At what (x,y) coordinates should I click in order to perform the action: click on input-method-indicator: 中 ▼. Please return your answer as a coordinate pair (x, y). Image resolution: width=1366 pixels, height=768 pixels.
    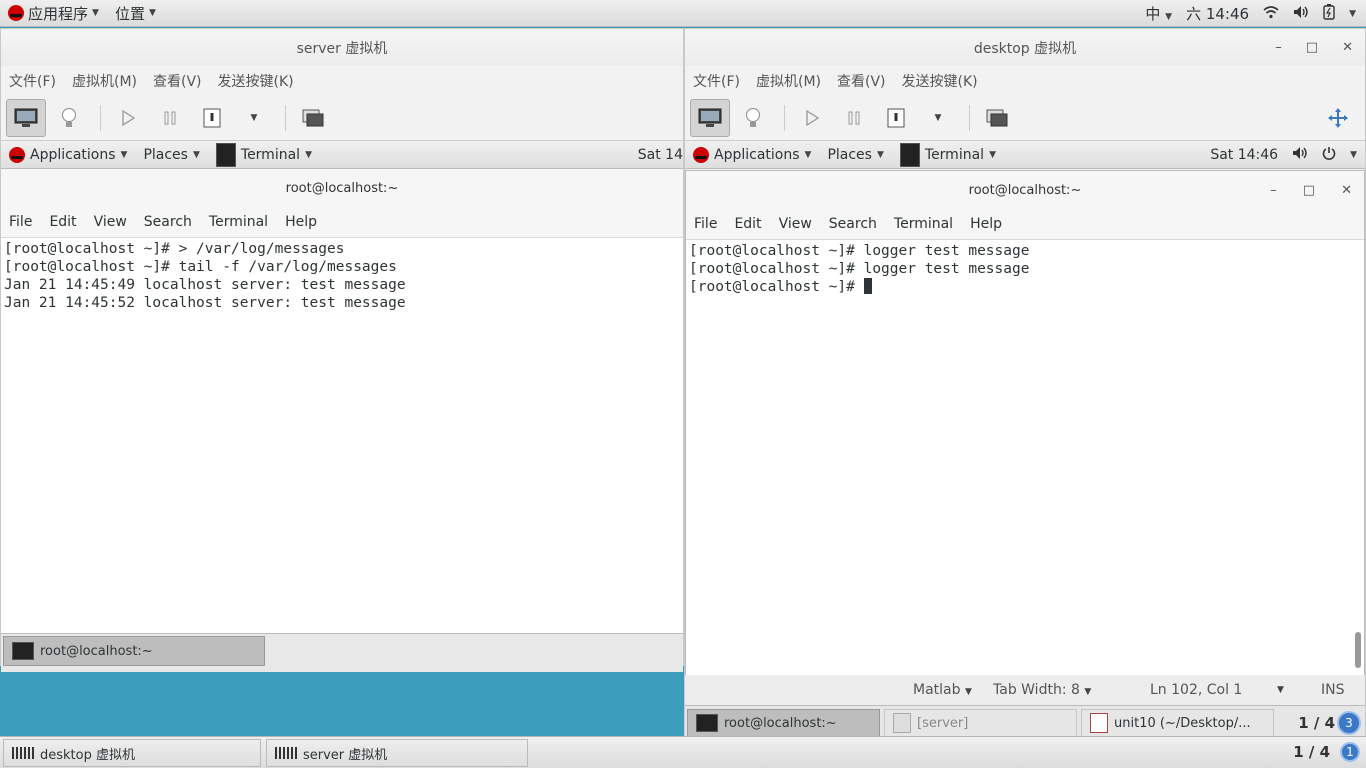
    Looking at the image, I should click on (1158, 13).